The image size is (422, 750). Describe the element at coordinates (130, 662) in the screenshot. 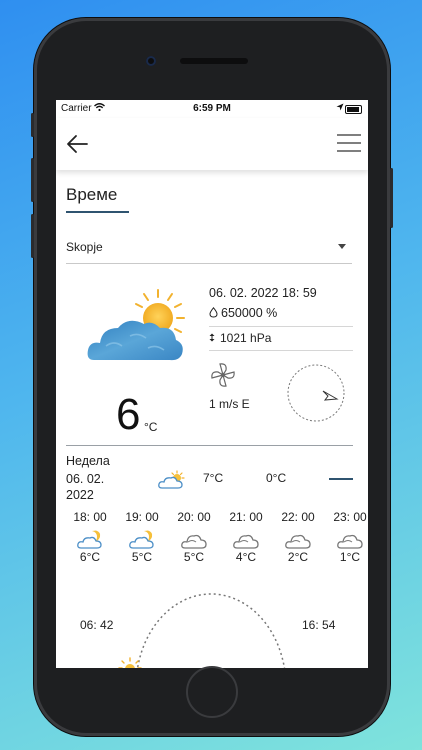

I see `sun-position-icon` at that location.